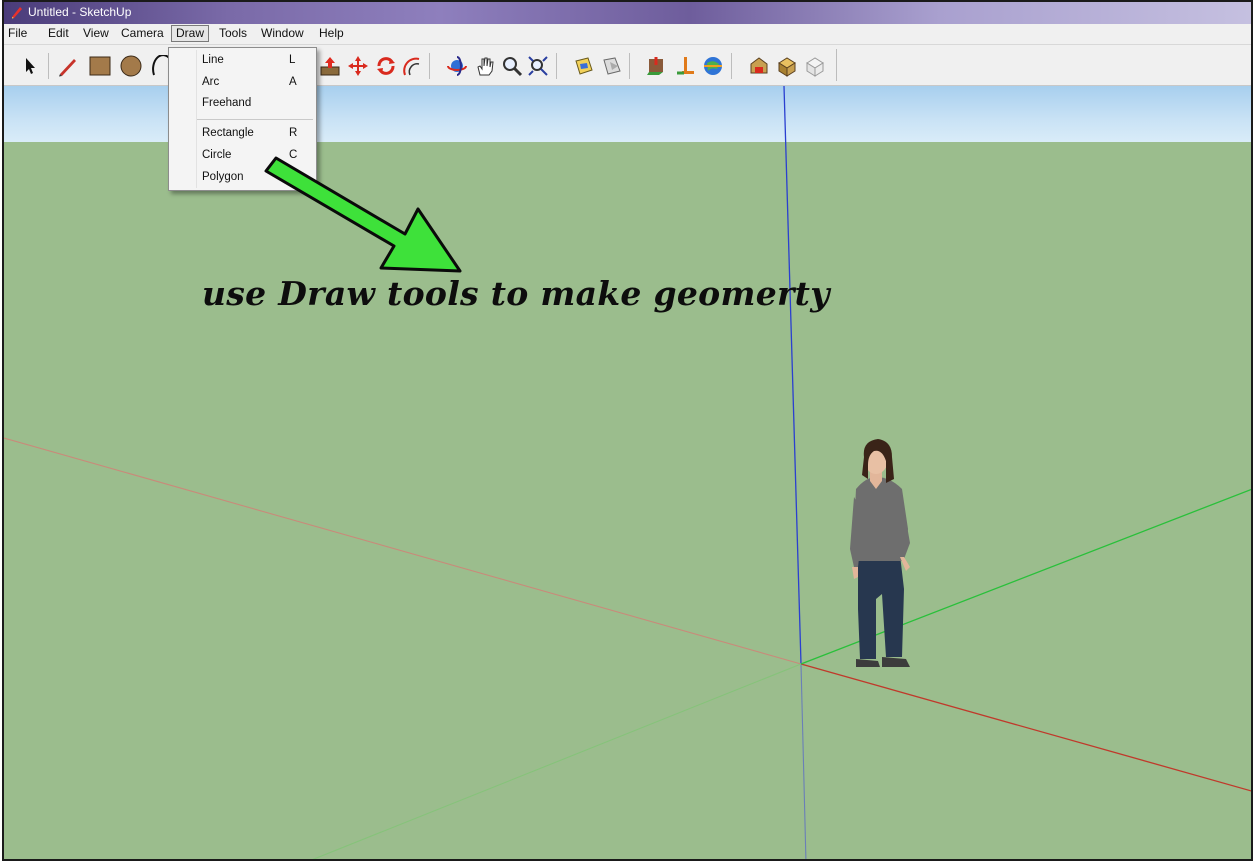 This screenshot has width=1257, height=863. What do you see at coordinates (787, 66) in the screenshot?
I see `share-component-icon` at bounding box center [787, 66].